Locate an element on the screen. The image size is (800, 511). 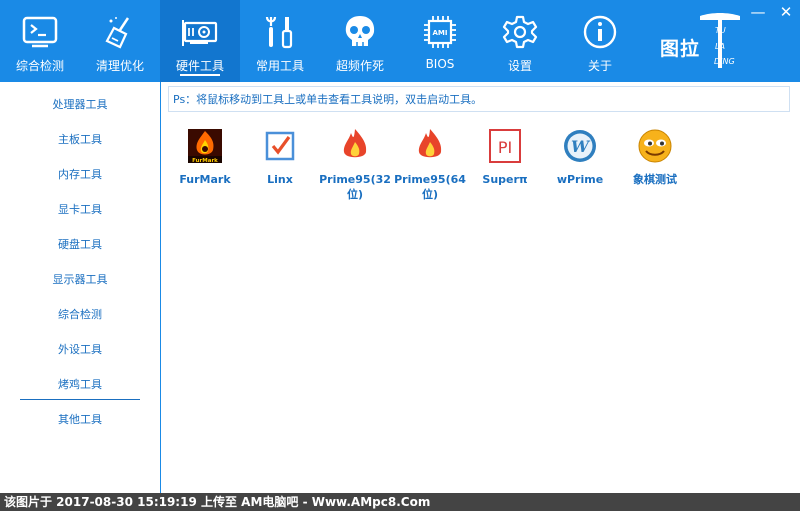
tool-wprime: W wPrime is located at coordinates (580, 157).